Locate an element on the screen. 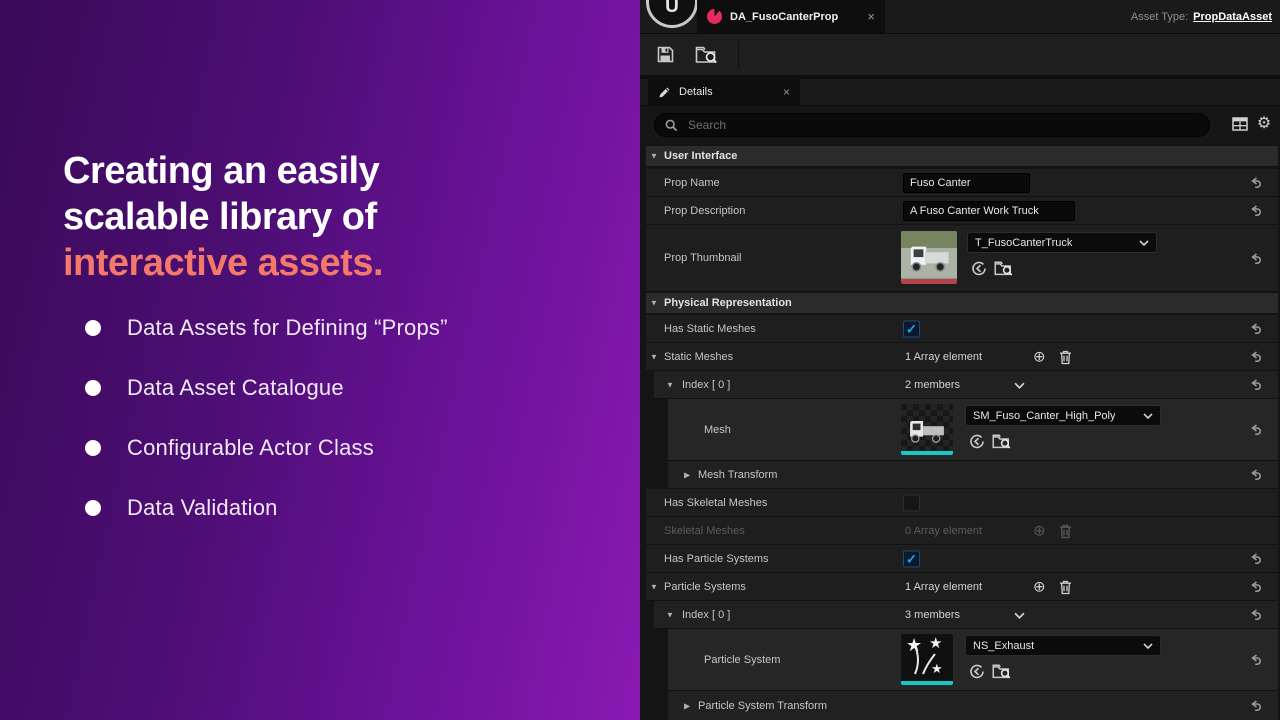 The width and height of the screenshot is (1280, 720). bullet-item: Data Validation is located at coordinates (266, 508).